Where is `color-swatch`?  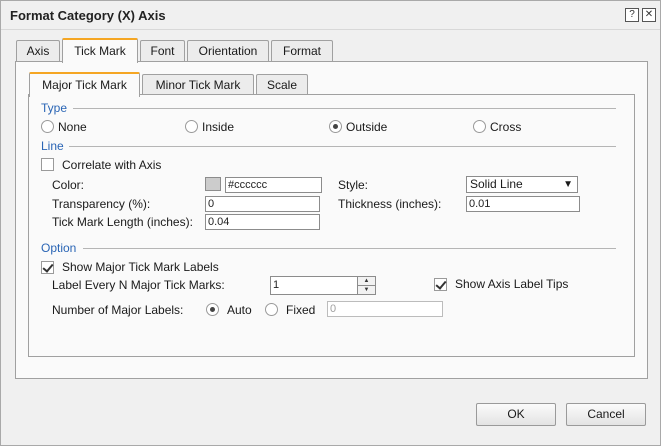
color-swatch is located at coordinates (213, 184).